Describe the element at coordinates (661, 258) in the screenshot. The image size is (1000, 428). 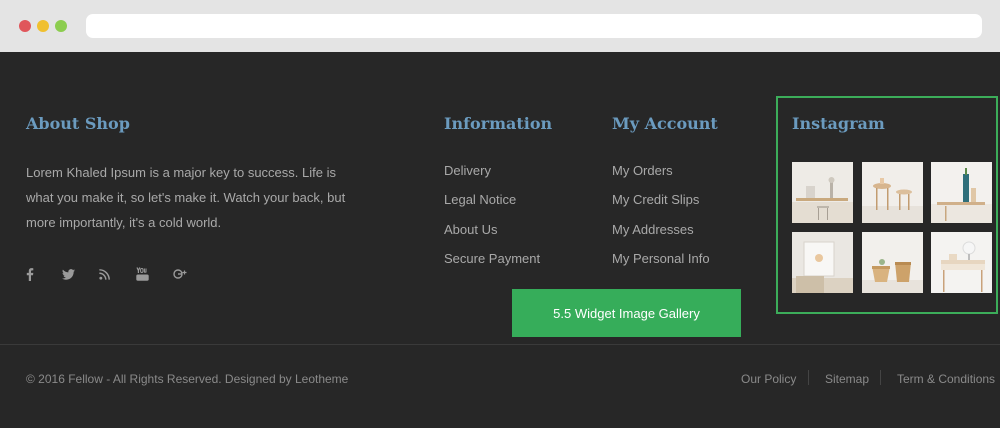
I see `link-my-personal-info: My Personal Info` at that location.